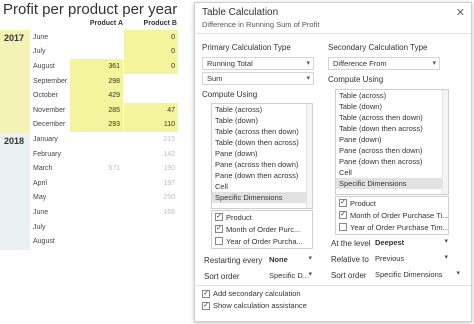 This screenshot has width=474, height=324. Describe the element at coordinates (151, 168) in the screenshot. I see `cell-product-b: 190` at that location.